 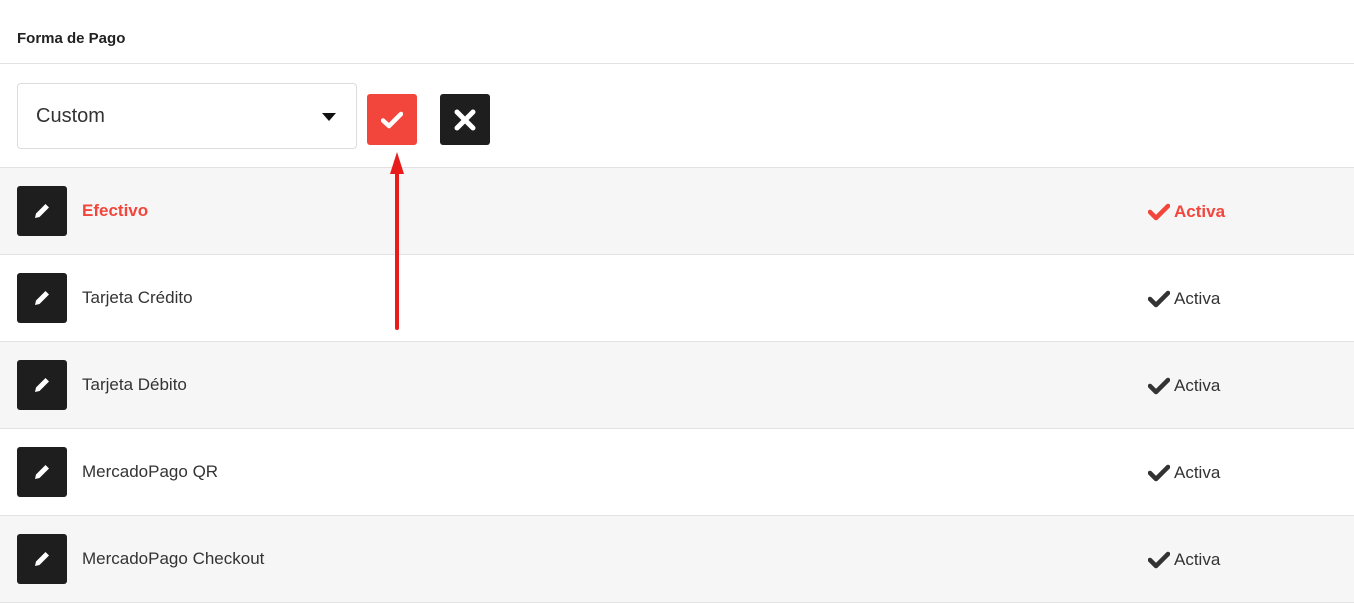 What do you see at coordinates (70, 116) in the screenshot?
I see `select-value: Custom` at bounding box center [70, 116].